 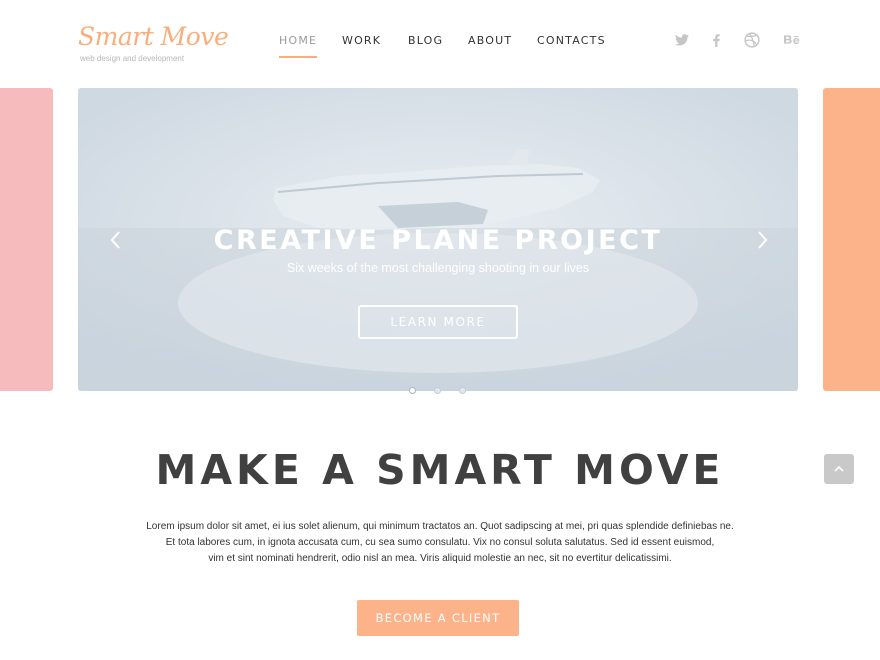 I want to click on learn-more-button: LEARN MORE, so click(x=438, y=322).